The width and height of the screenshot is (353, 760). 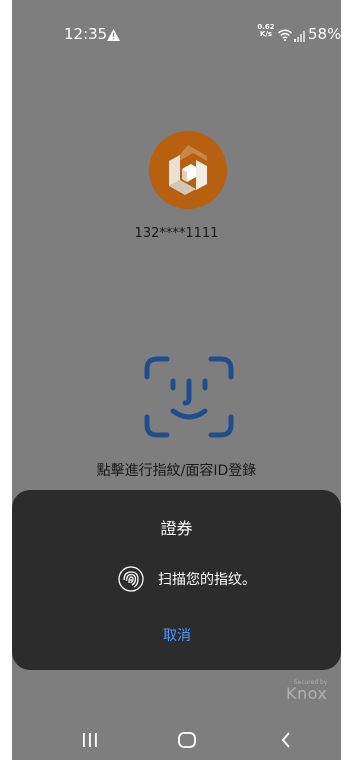 What do you see at coordinates (176, 35) in the screenshot?
I see `status-bar: 12:35 0.62 K/s 58%` at bounding box center [176, 35].